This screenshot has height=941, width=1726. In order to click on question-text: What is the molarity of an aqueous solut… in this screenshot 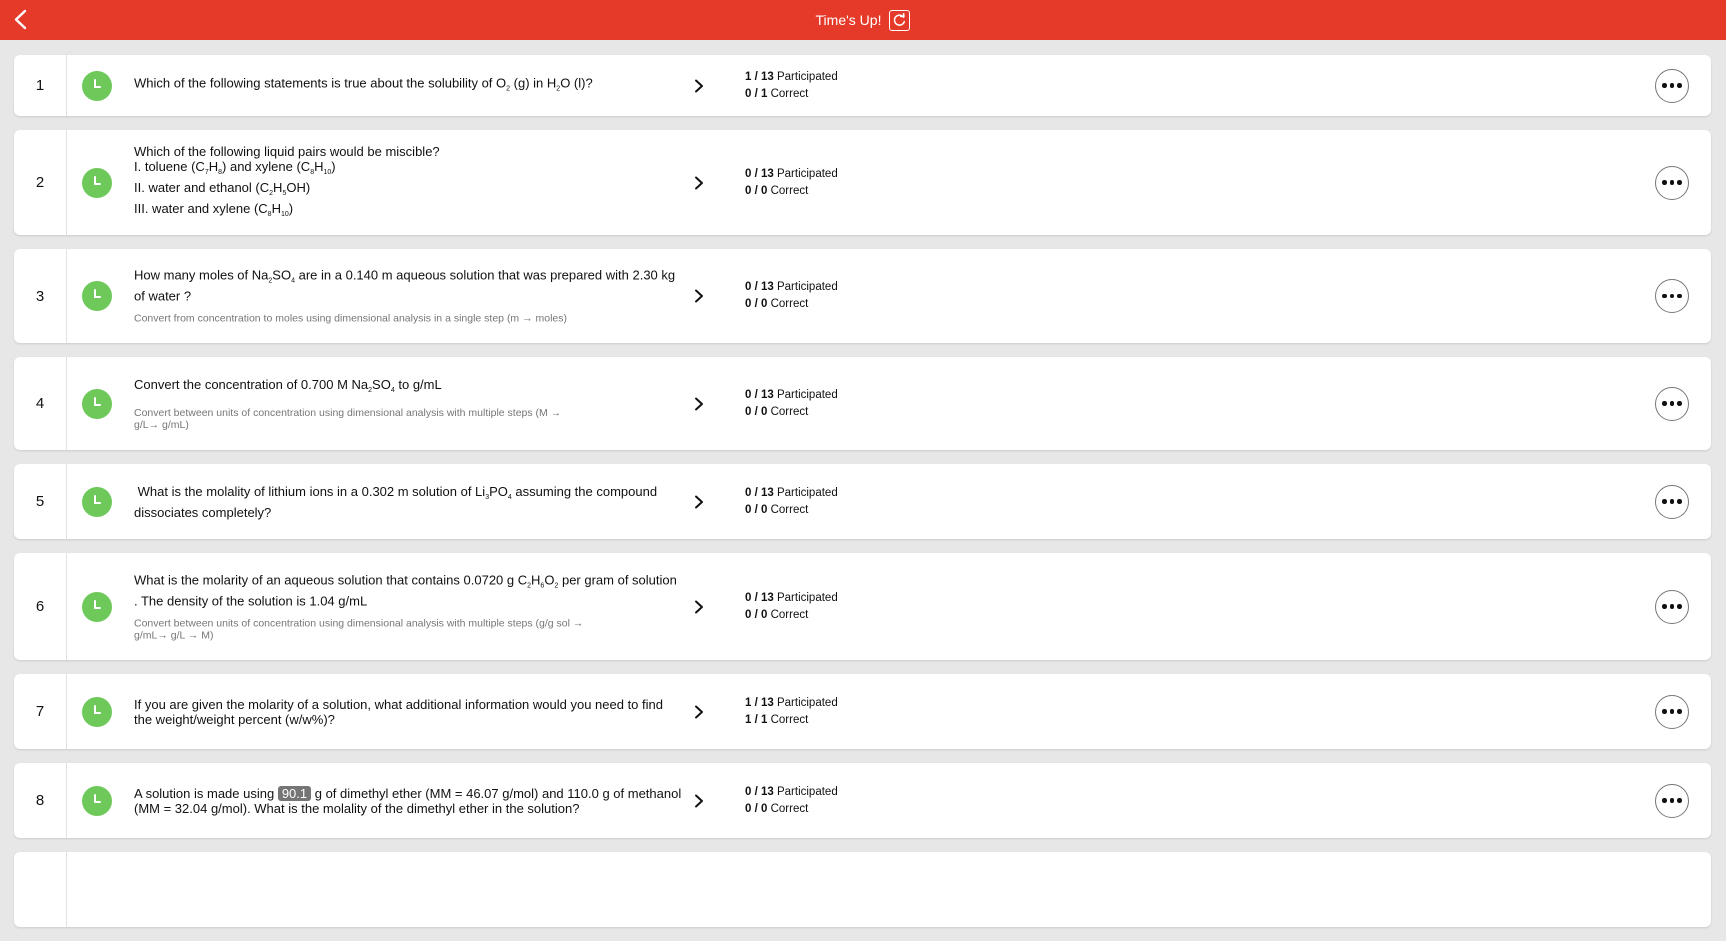, I will do `click(409, 606)`.